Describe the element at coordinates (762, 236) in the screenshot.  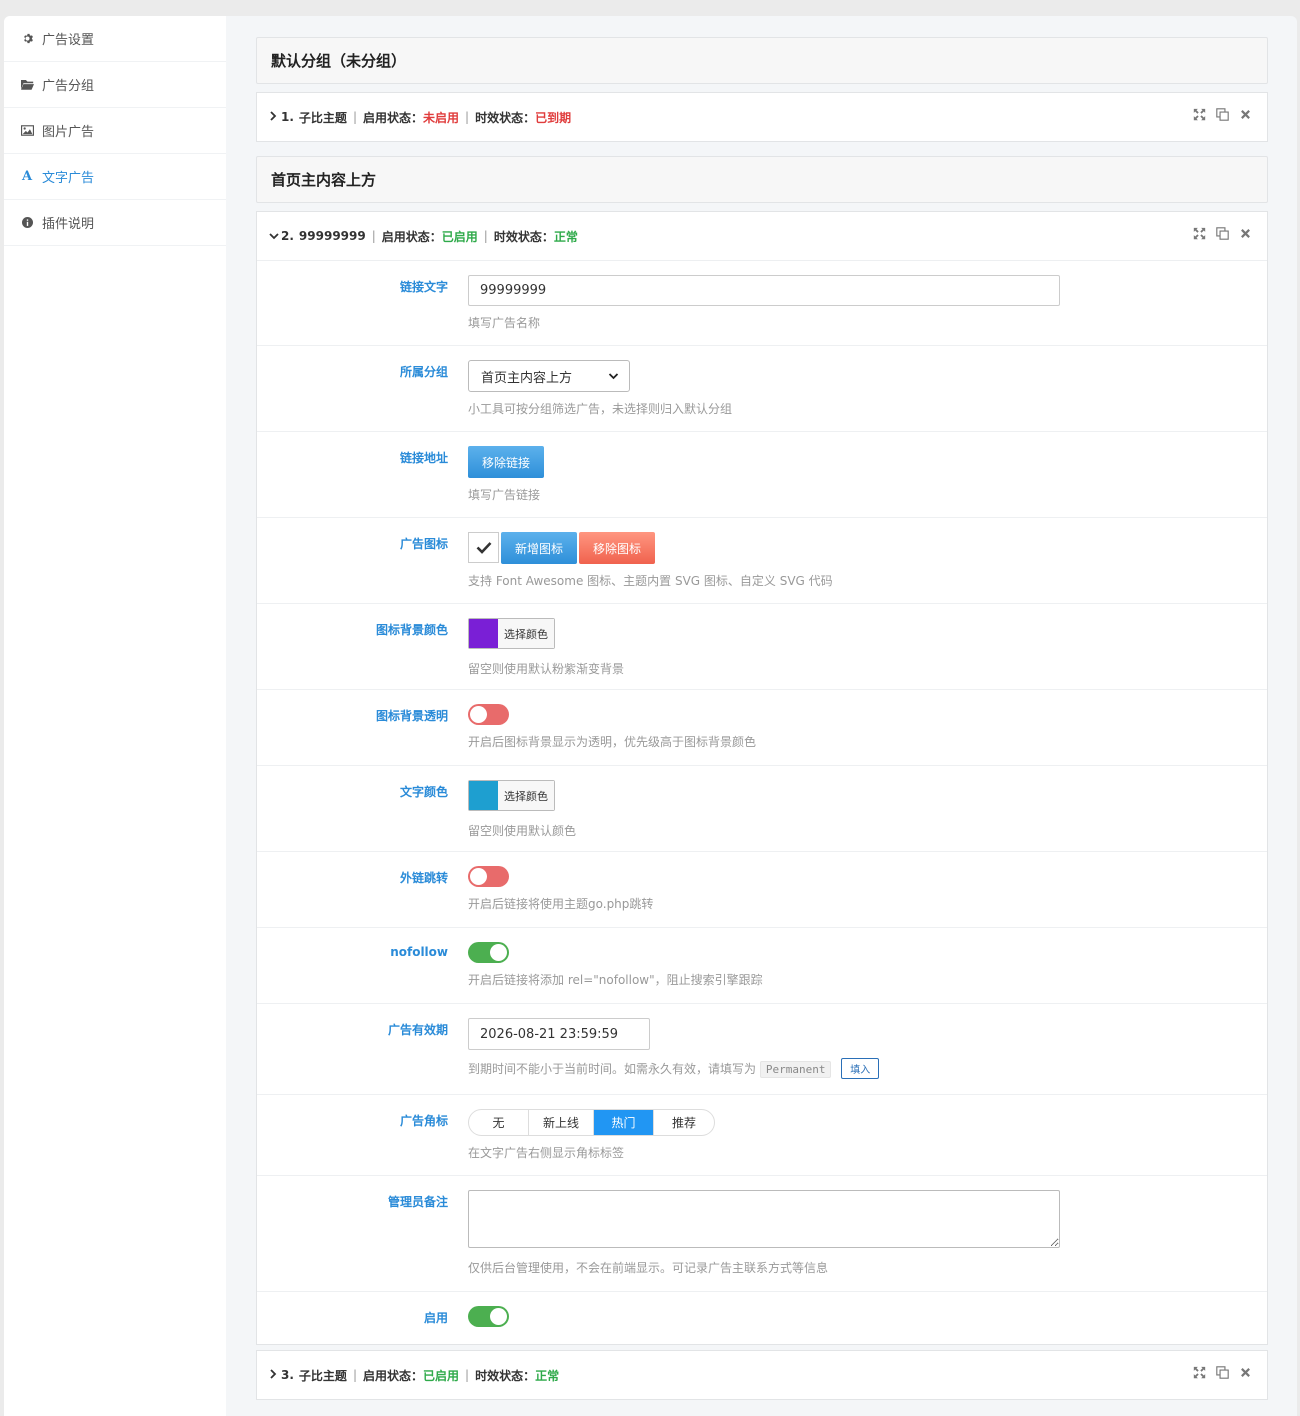
I see `ad-item-header: 2. 99999999 | 启用状态： 已启用 | 时效状态： 正常` at that location.